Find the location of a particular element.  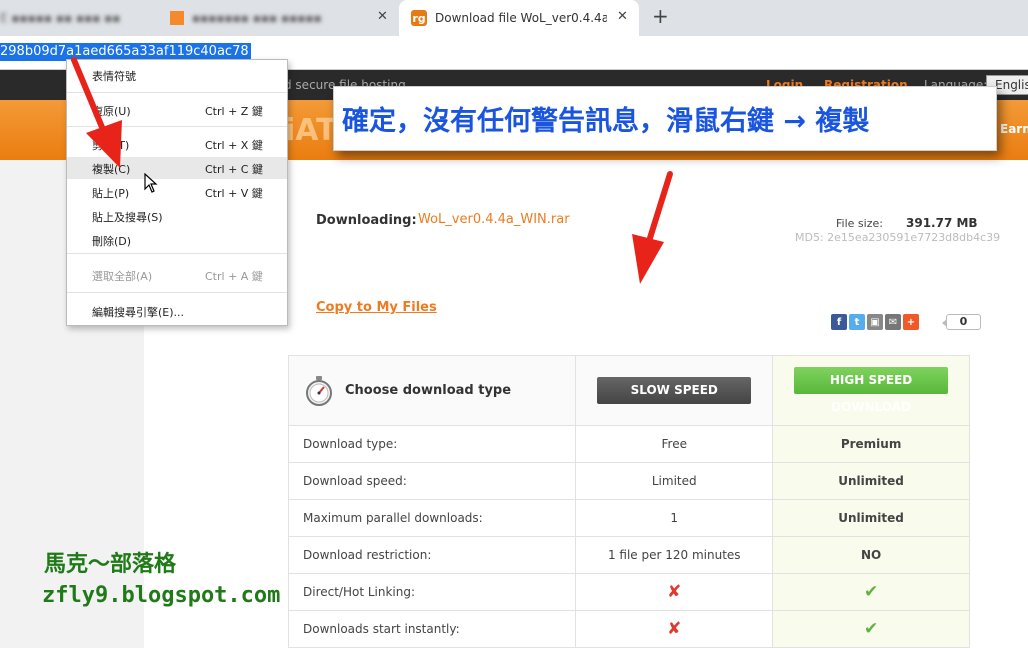

row-label: Maximum parallel downloads: is located at coordinates (393, 518).